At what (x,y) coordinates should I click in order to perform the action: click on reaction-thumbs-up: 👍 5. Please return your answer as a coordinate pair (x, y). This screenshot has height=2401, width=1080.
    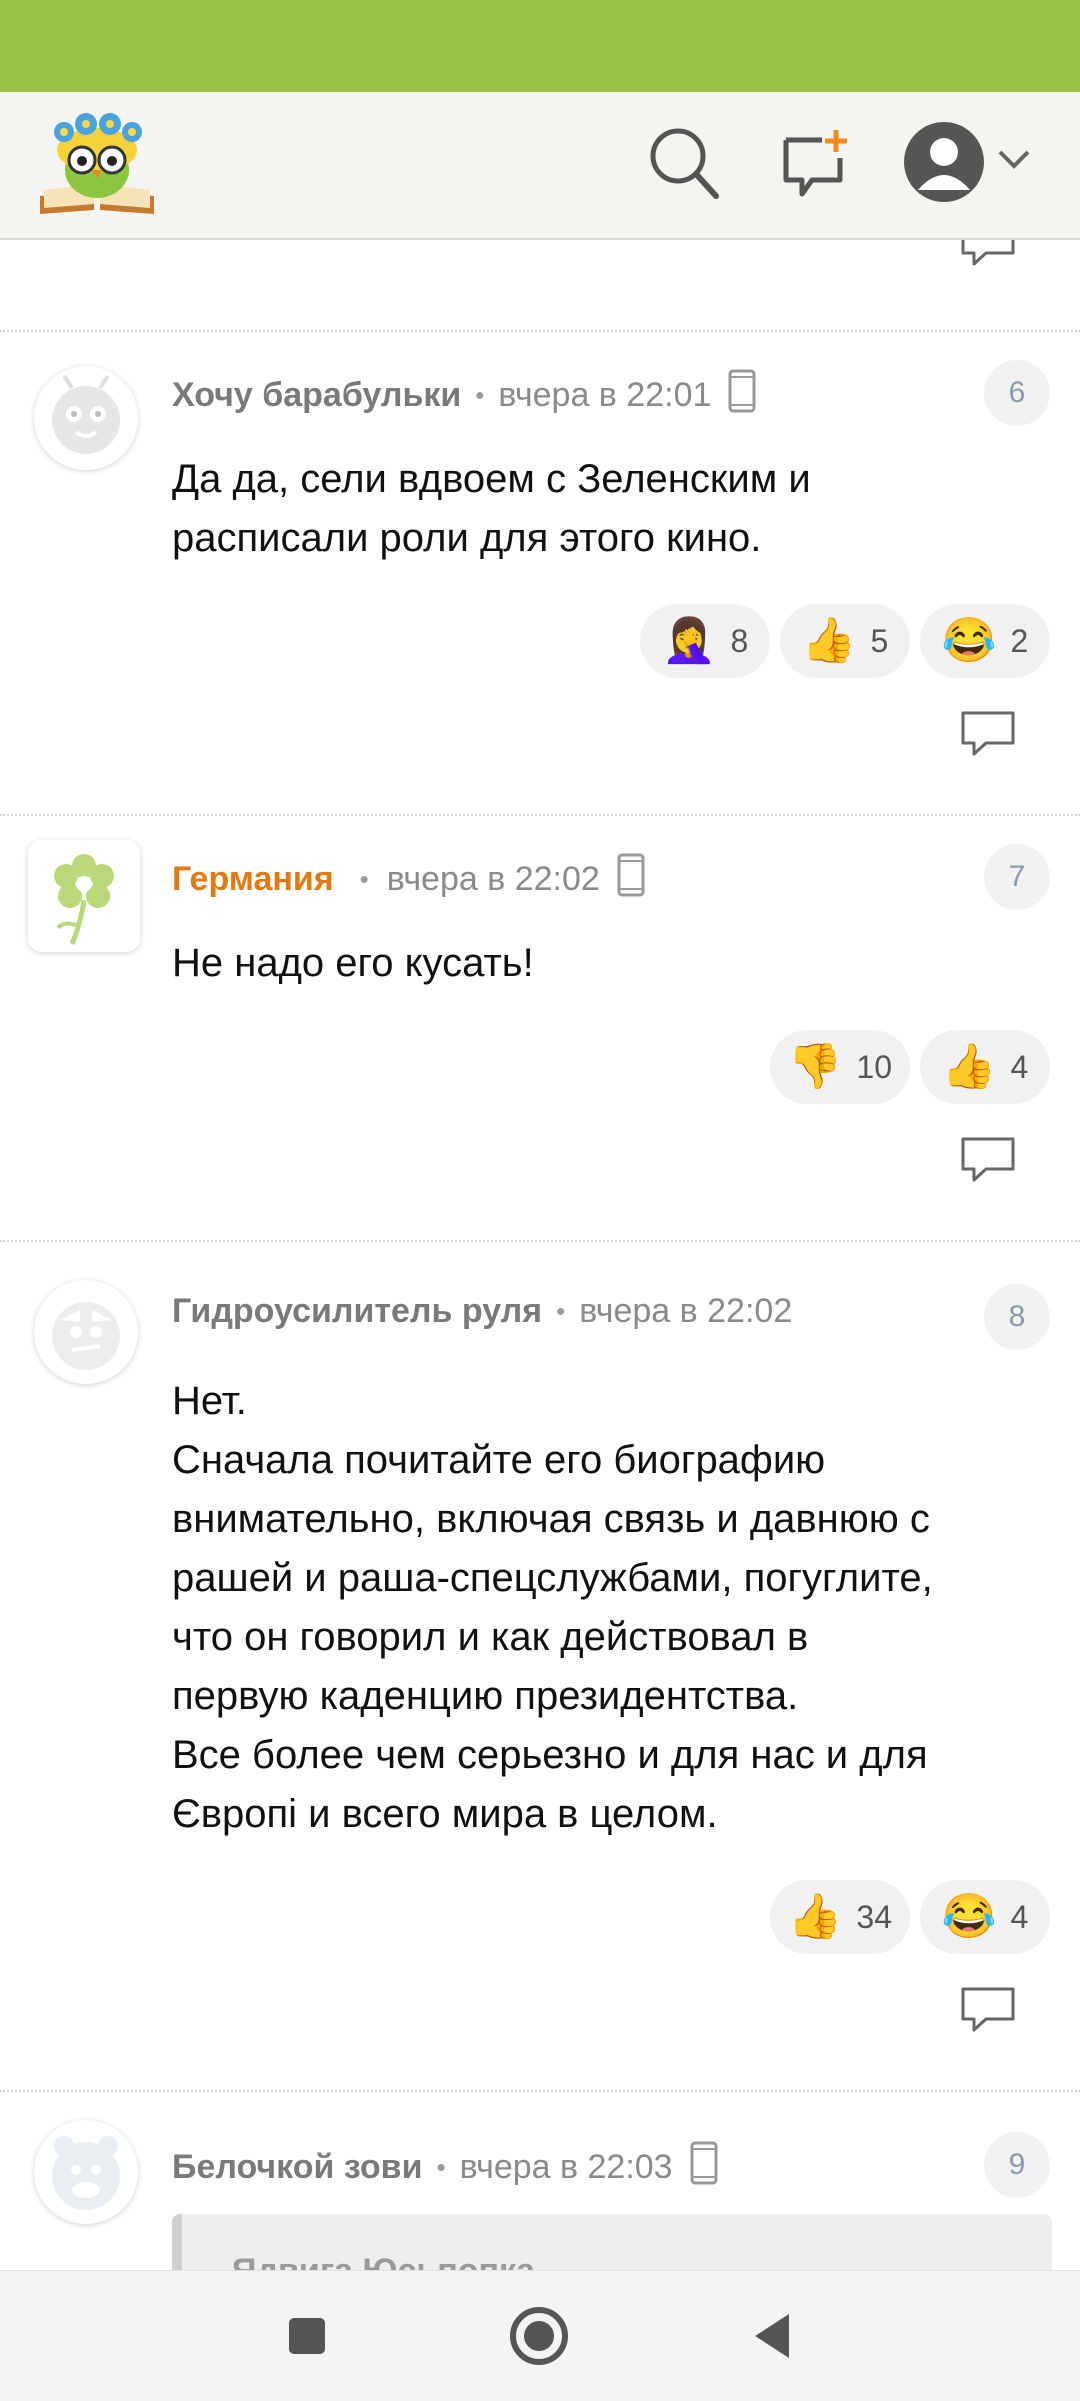
    Looking at the image, I should click on (845, 641).